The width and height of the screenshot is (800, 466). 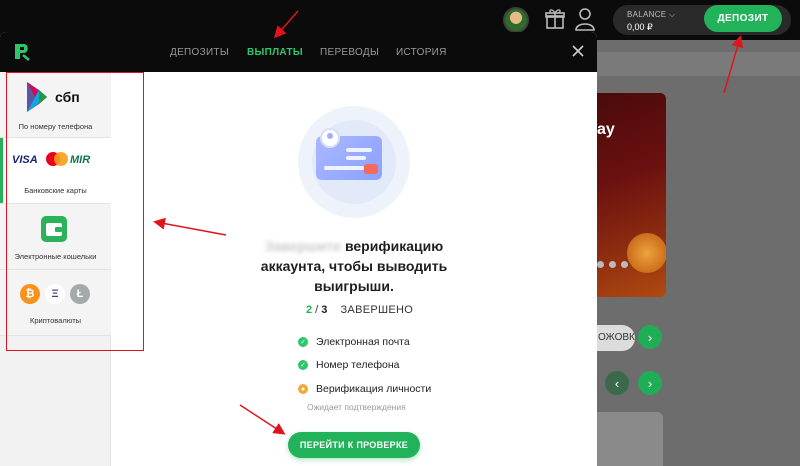 What do you see at coordinates (616, 338) in the screenshot?
I see `site-search-input: ОЖОВК` at bounding box center [616, 338].